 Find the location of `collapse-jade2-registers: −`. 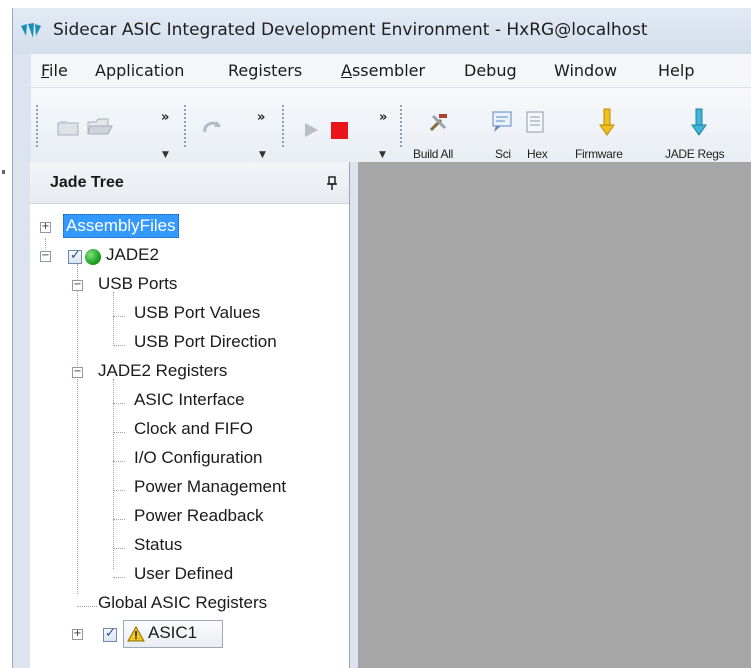

collapse-jade2-registers: − is located at coordinates (77, 372).